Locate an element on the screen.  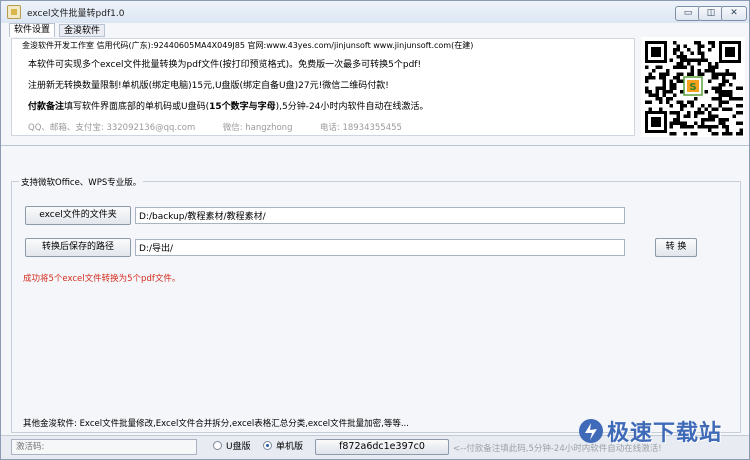
tab-bar: 软件设置 金浚软件 is located at coordinates (375, 30).